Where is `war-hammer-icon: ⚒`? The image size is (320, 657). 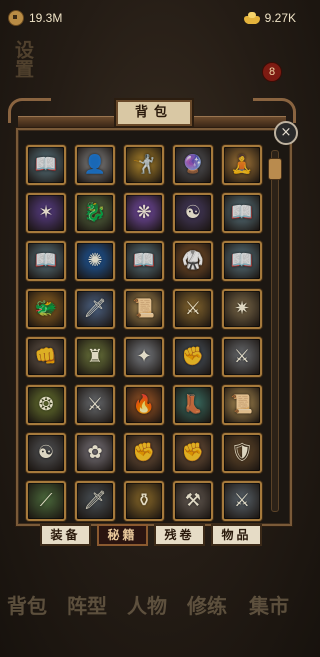 war-hammer-icon: ⚒ is located at coordinates (193, 500).